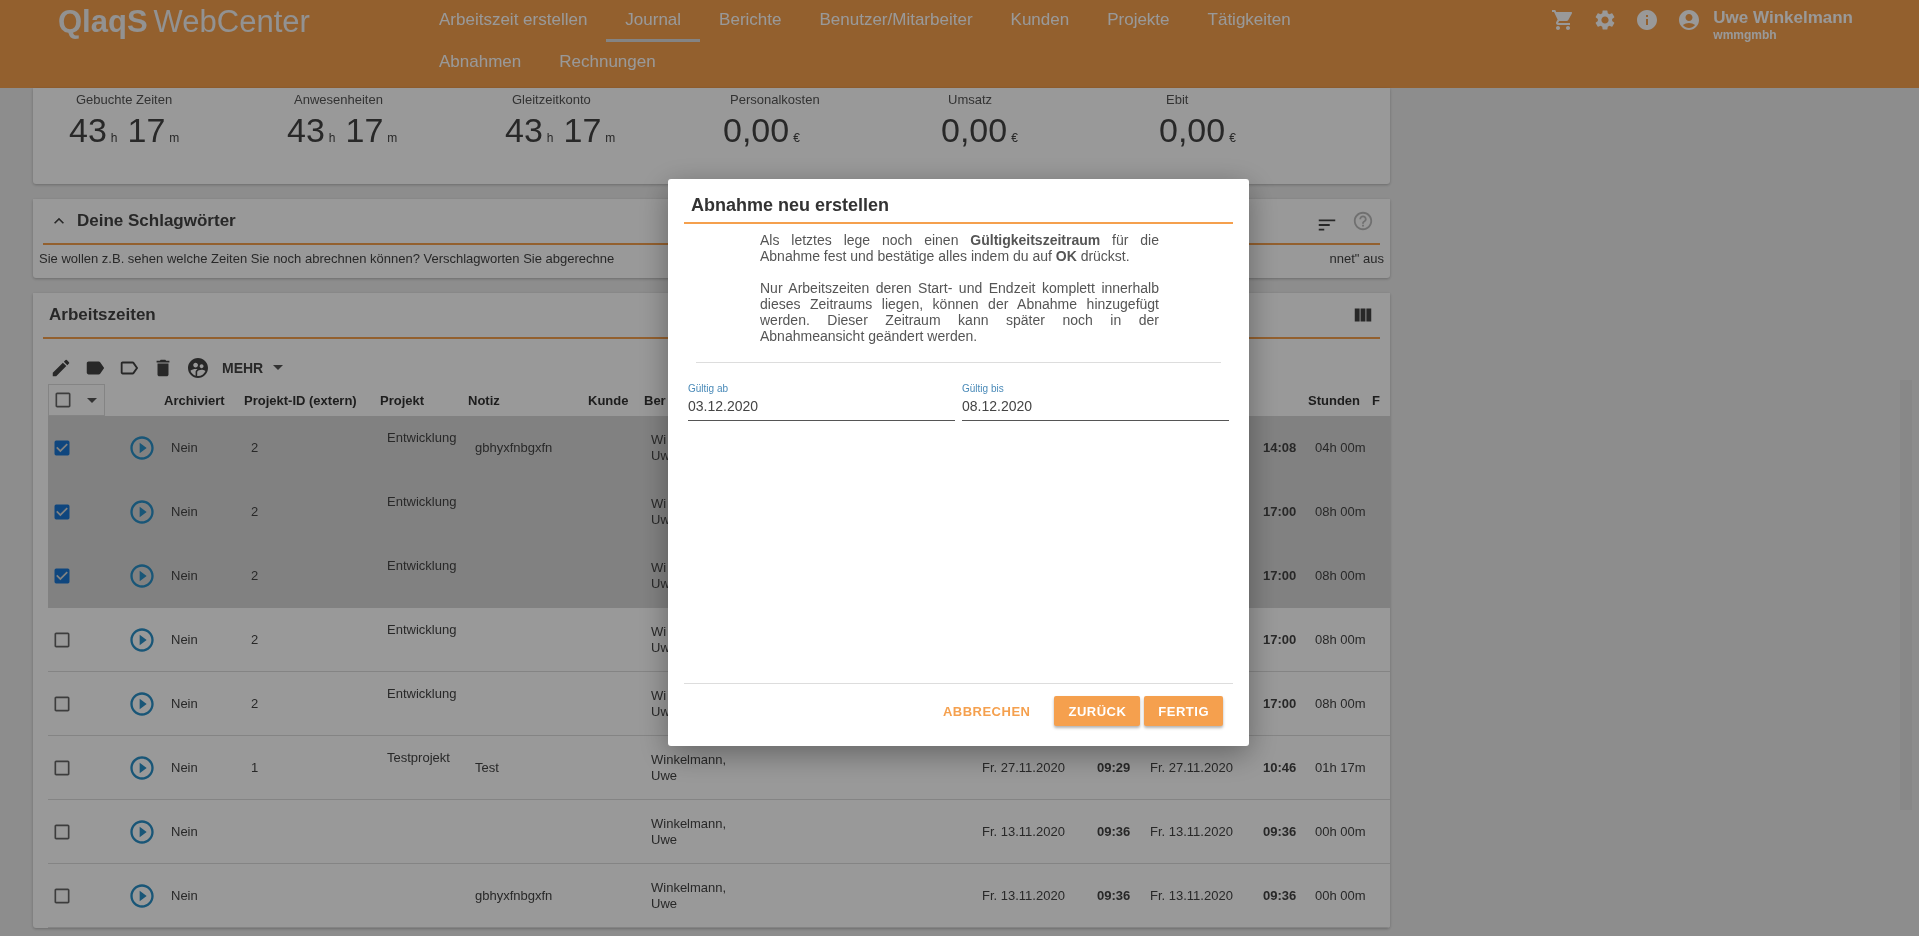  Describe the element at coordinates (1356, 258) in the screenshot. I see `keywords-hint: nnet" aus` at that location.